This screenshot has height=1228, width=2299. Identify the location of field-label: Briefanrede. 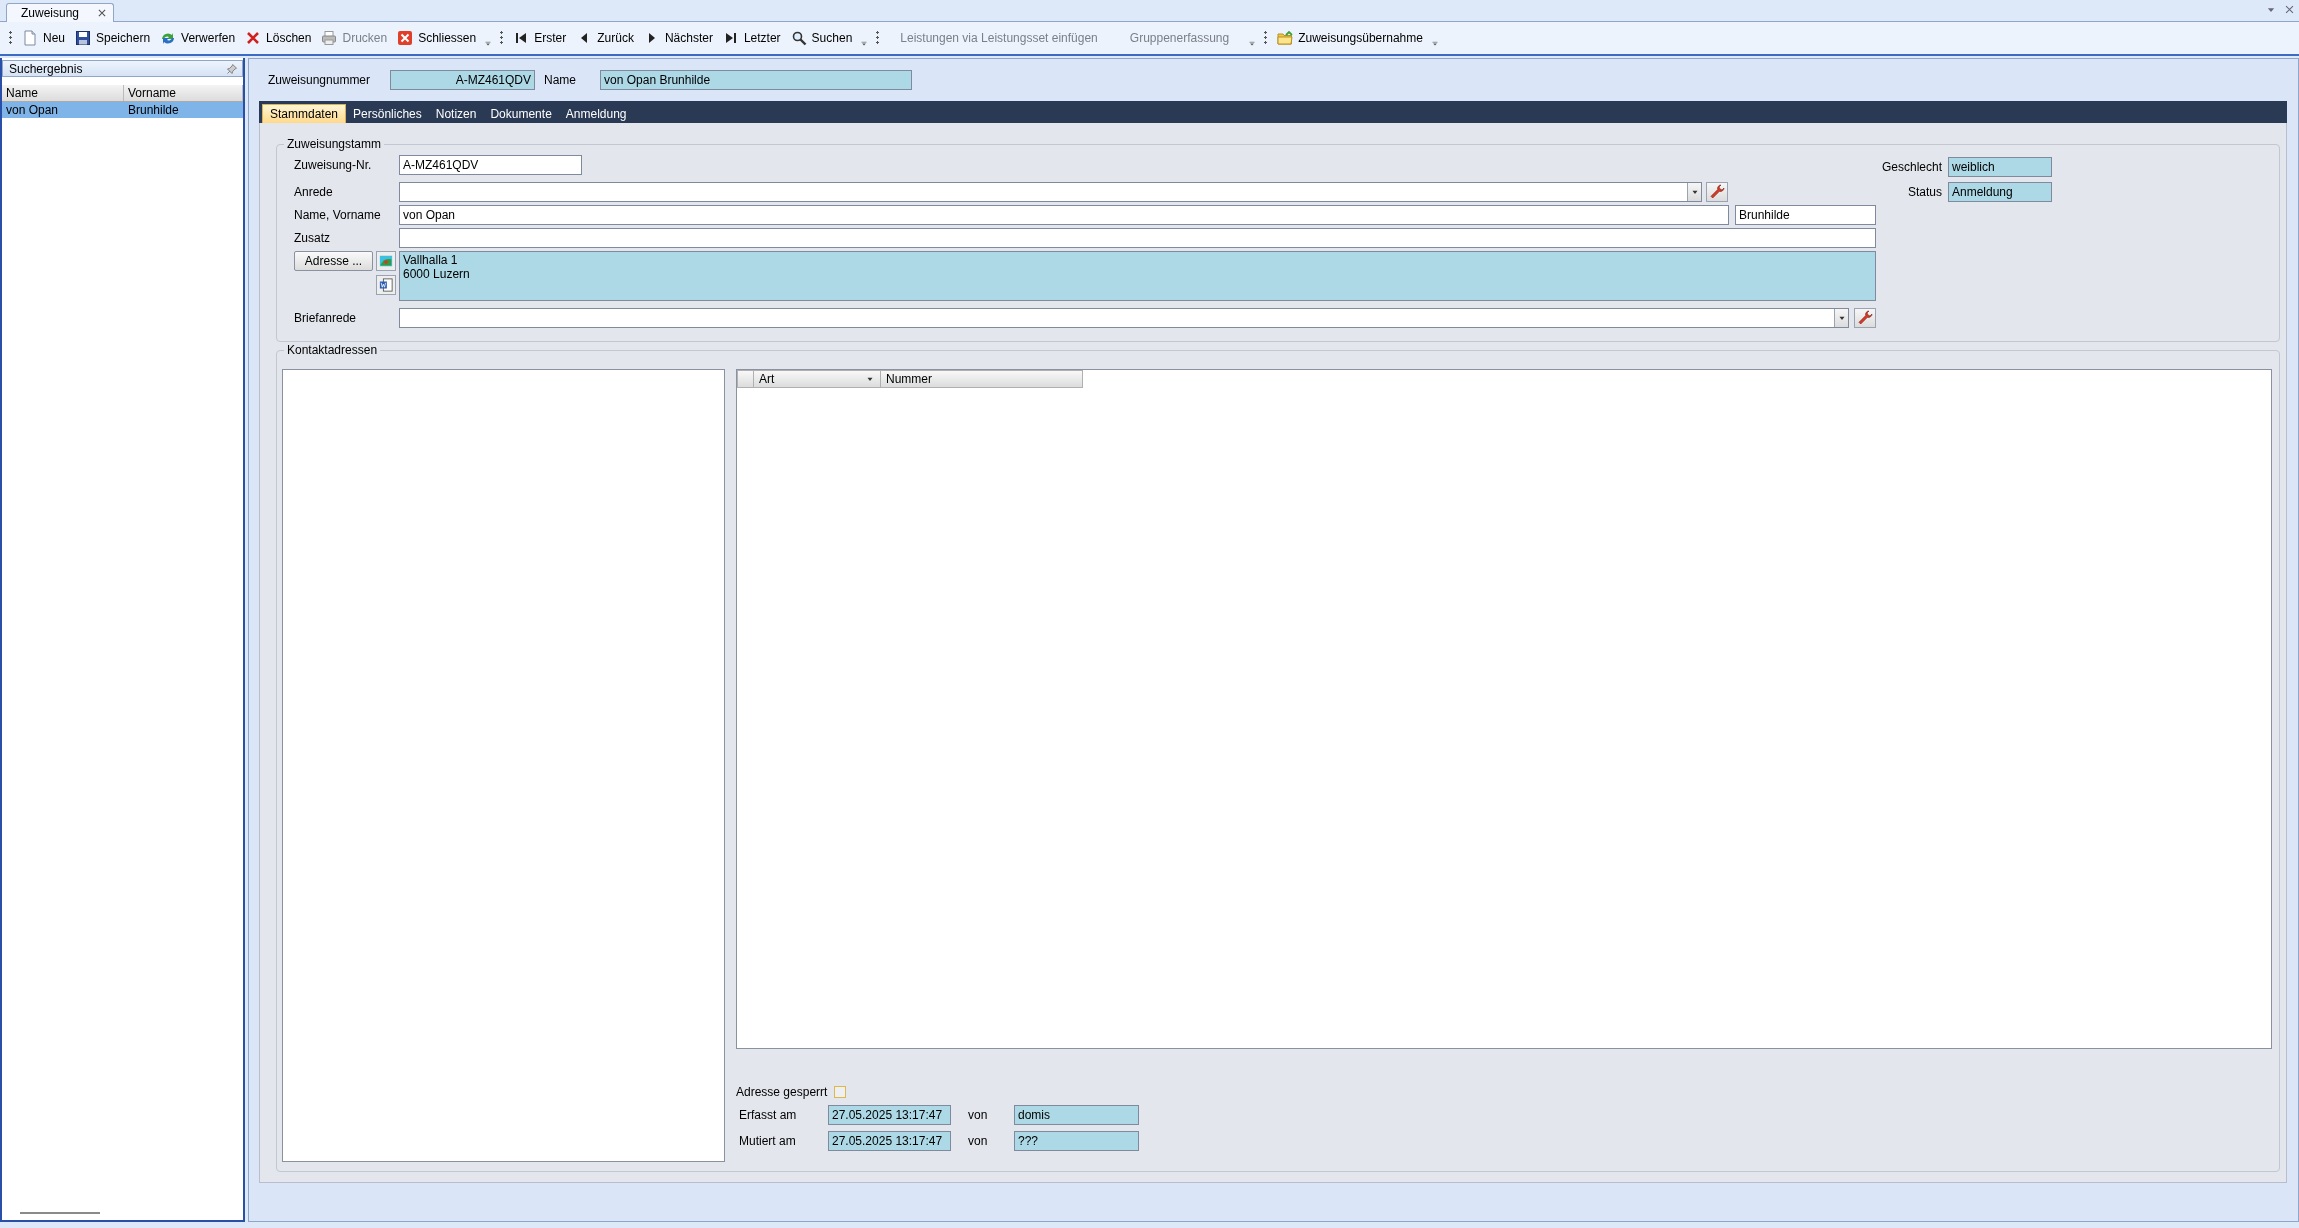
(326, 318).